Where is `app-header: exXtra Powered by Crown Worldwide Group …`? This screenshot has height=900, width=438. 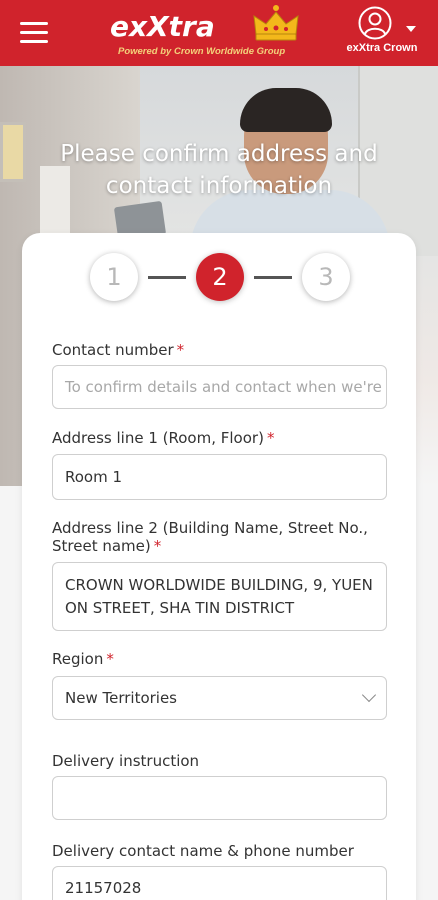 app-header: exXtra Powered by Crown Worldwide Group … is located at coordinates (219, 33).